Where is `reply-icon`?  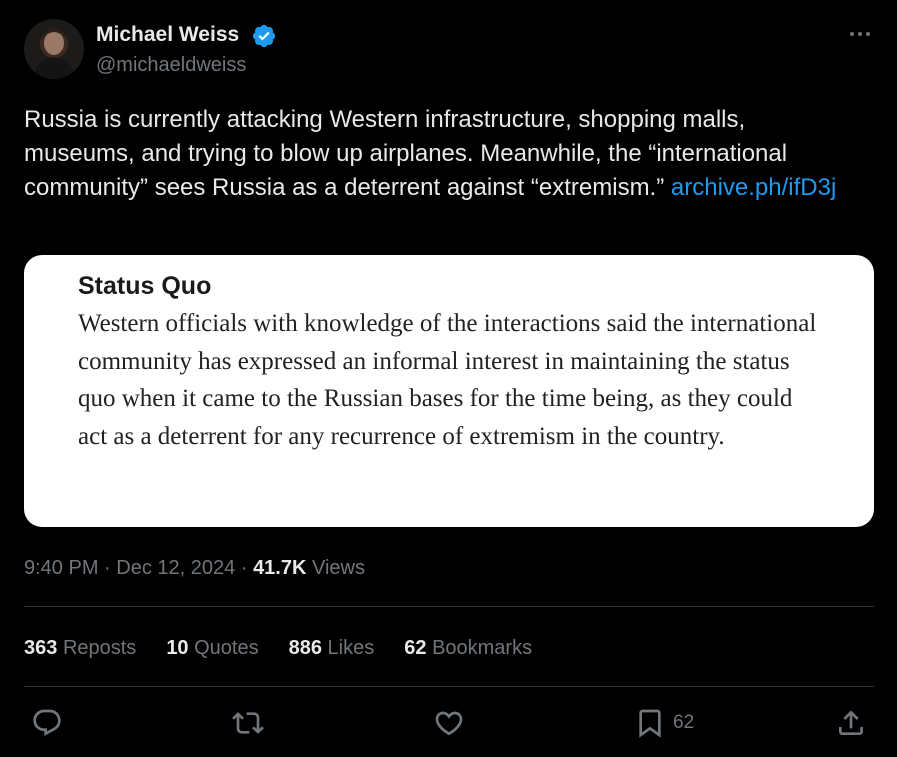 reply-icon is located at coordinates (47, 723).